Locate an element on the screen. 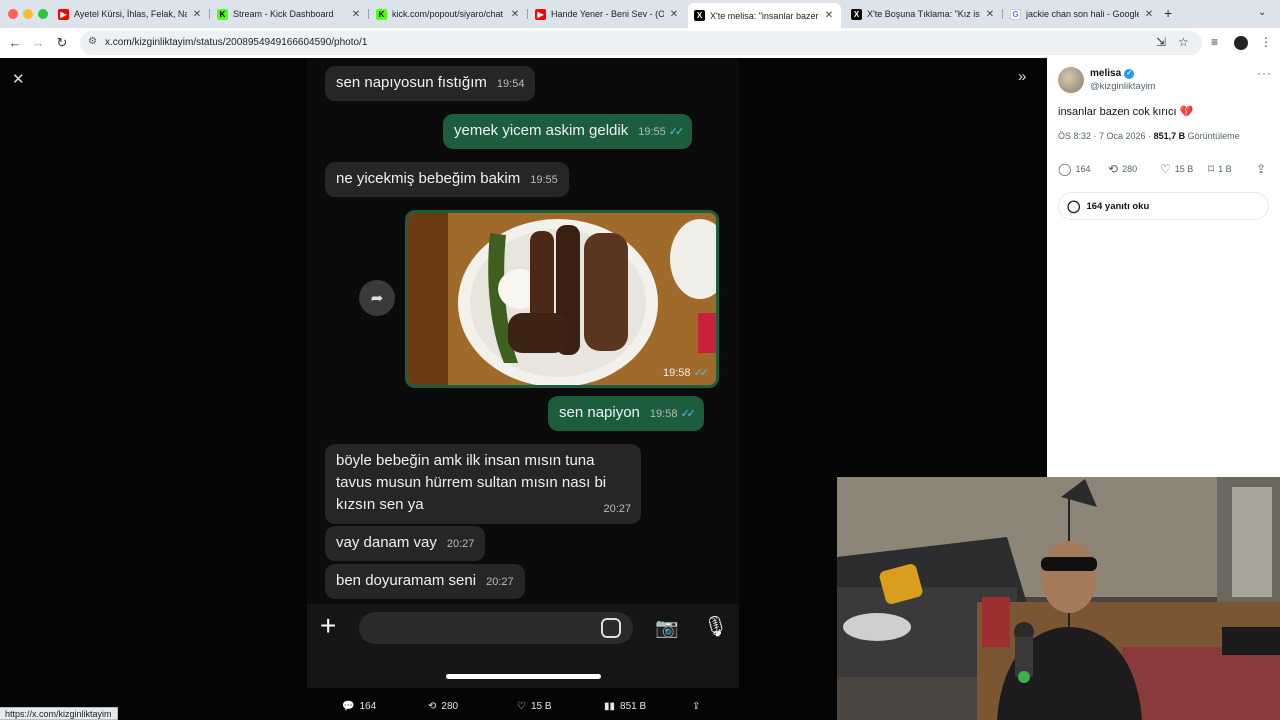  tweet-actions: ◯ 164 ⟲ 280 ♡ 15 B ⌑ 1 B ⇪ is located at coordinates (1165, 170).